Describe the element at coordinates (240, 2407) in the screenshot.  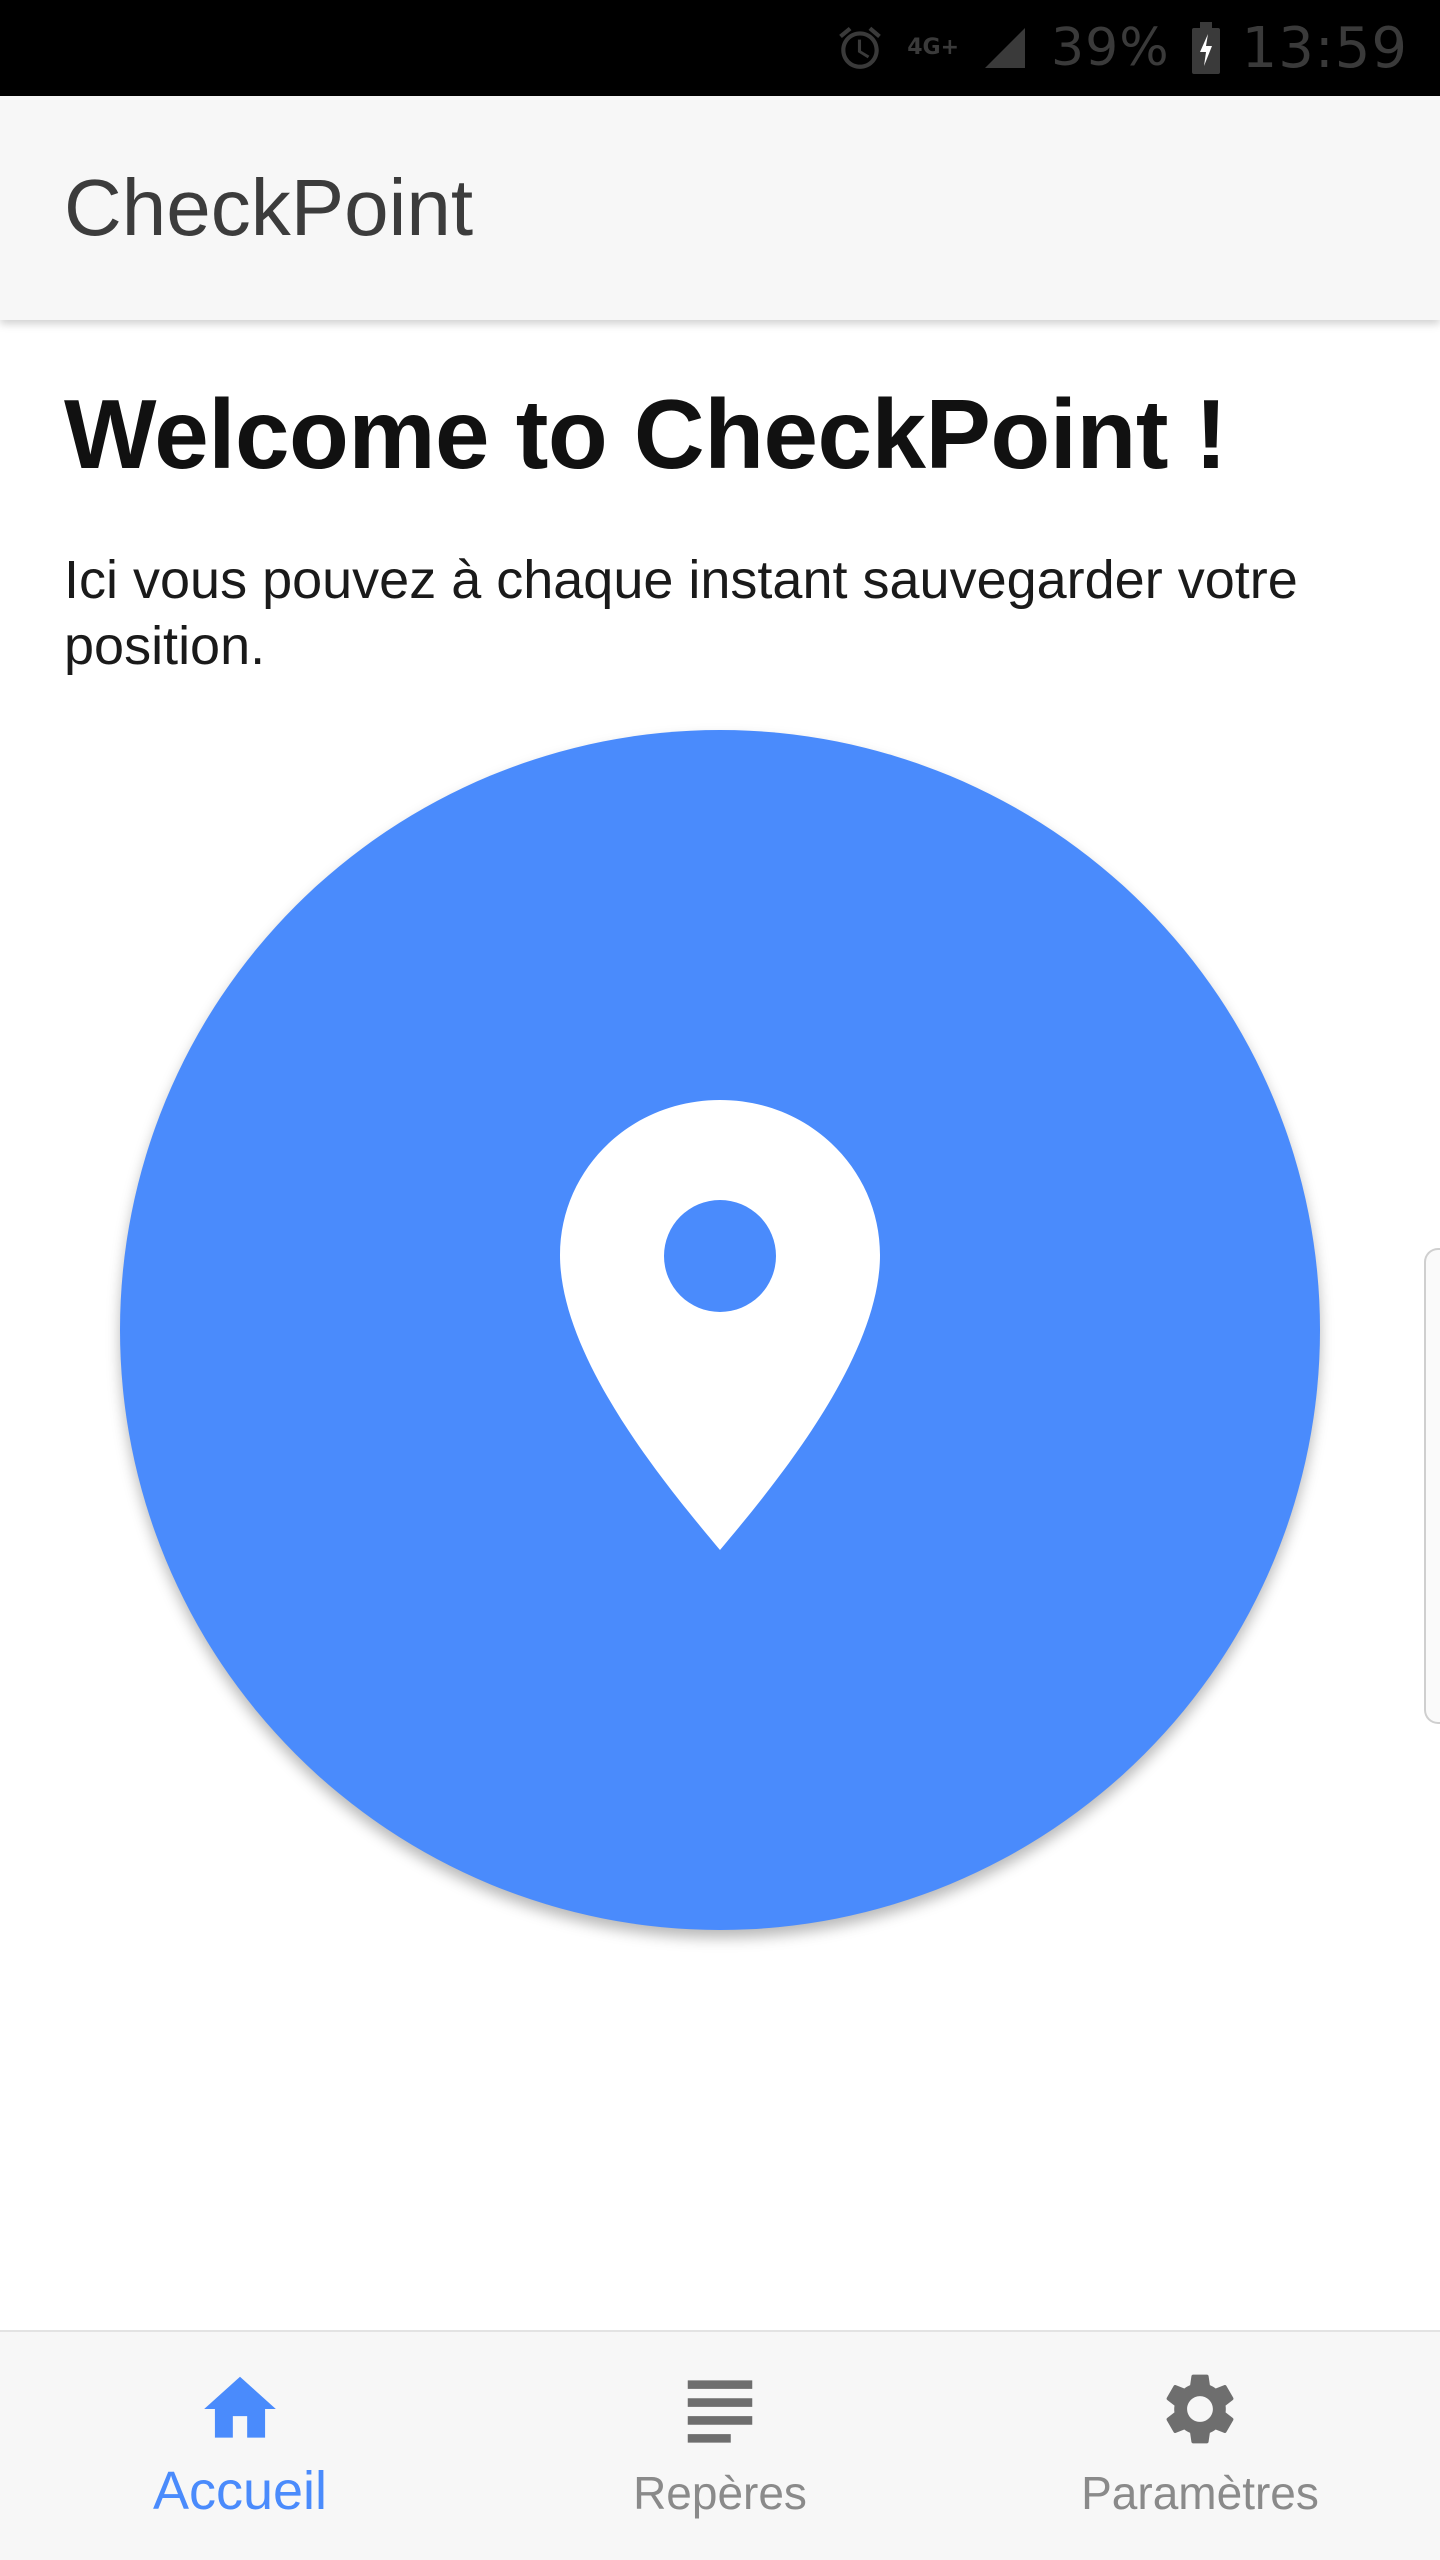
I see `home-icon` at that location.